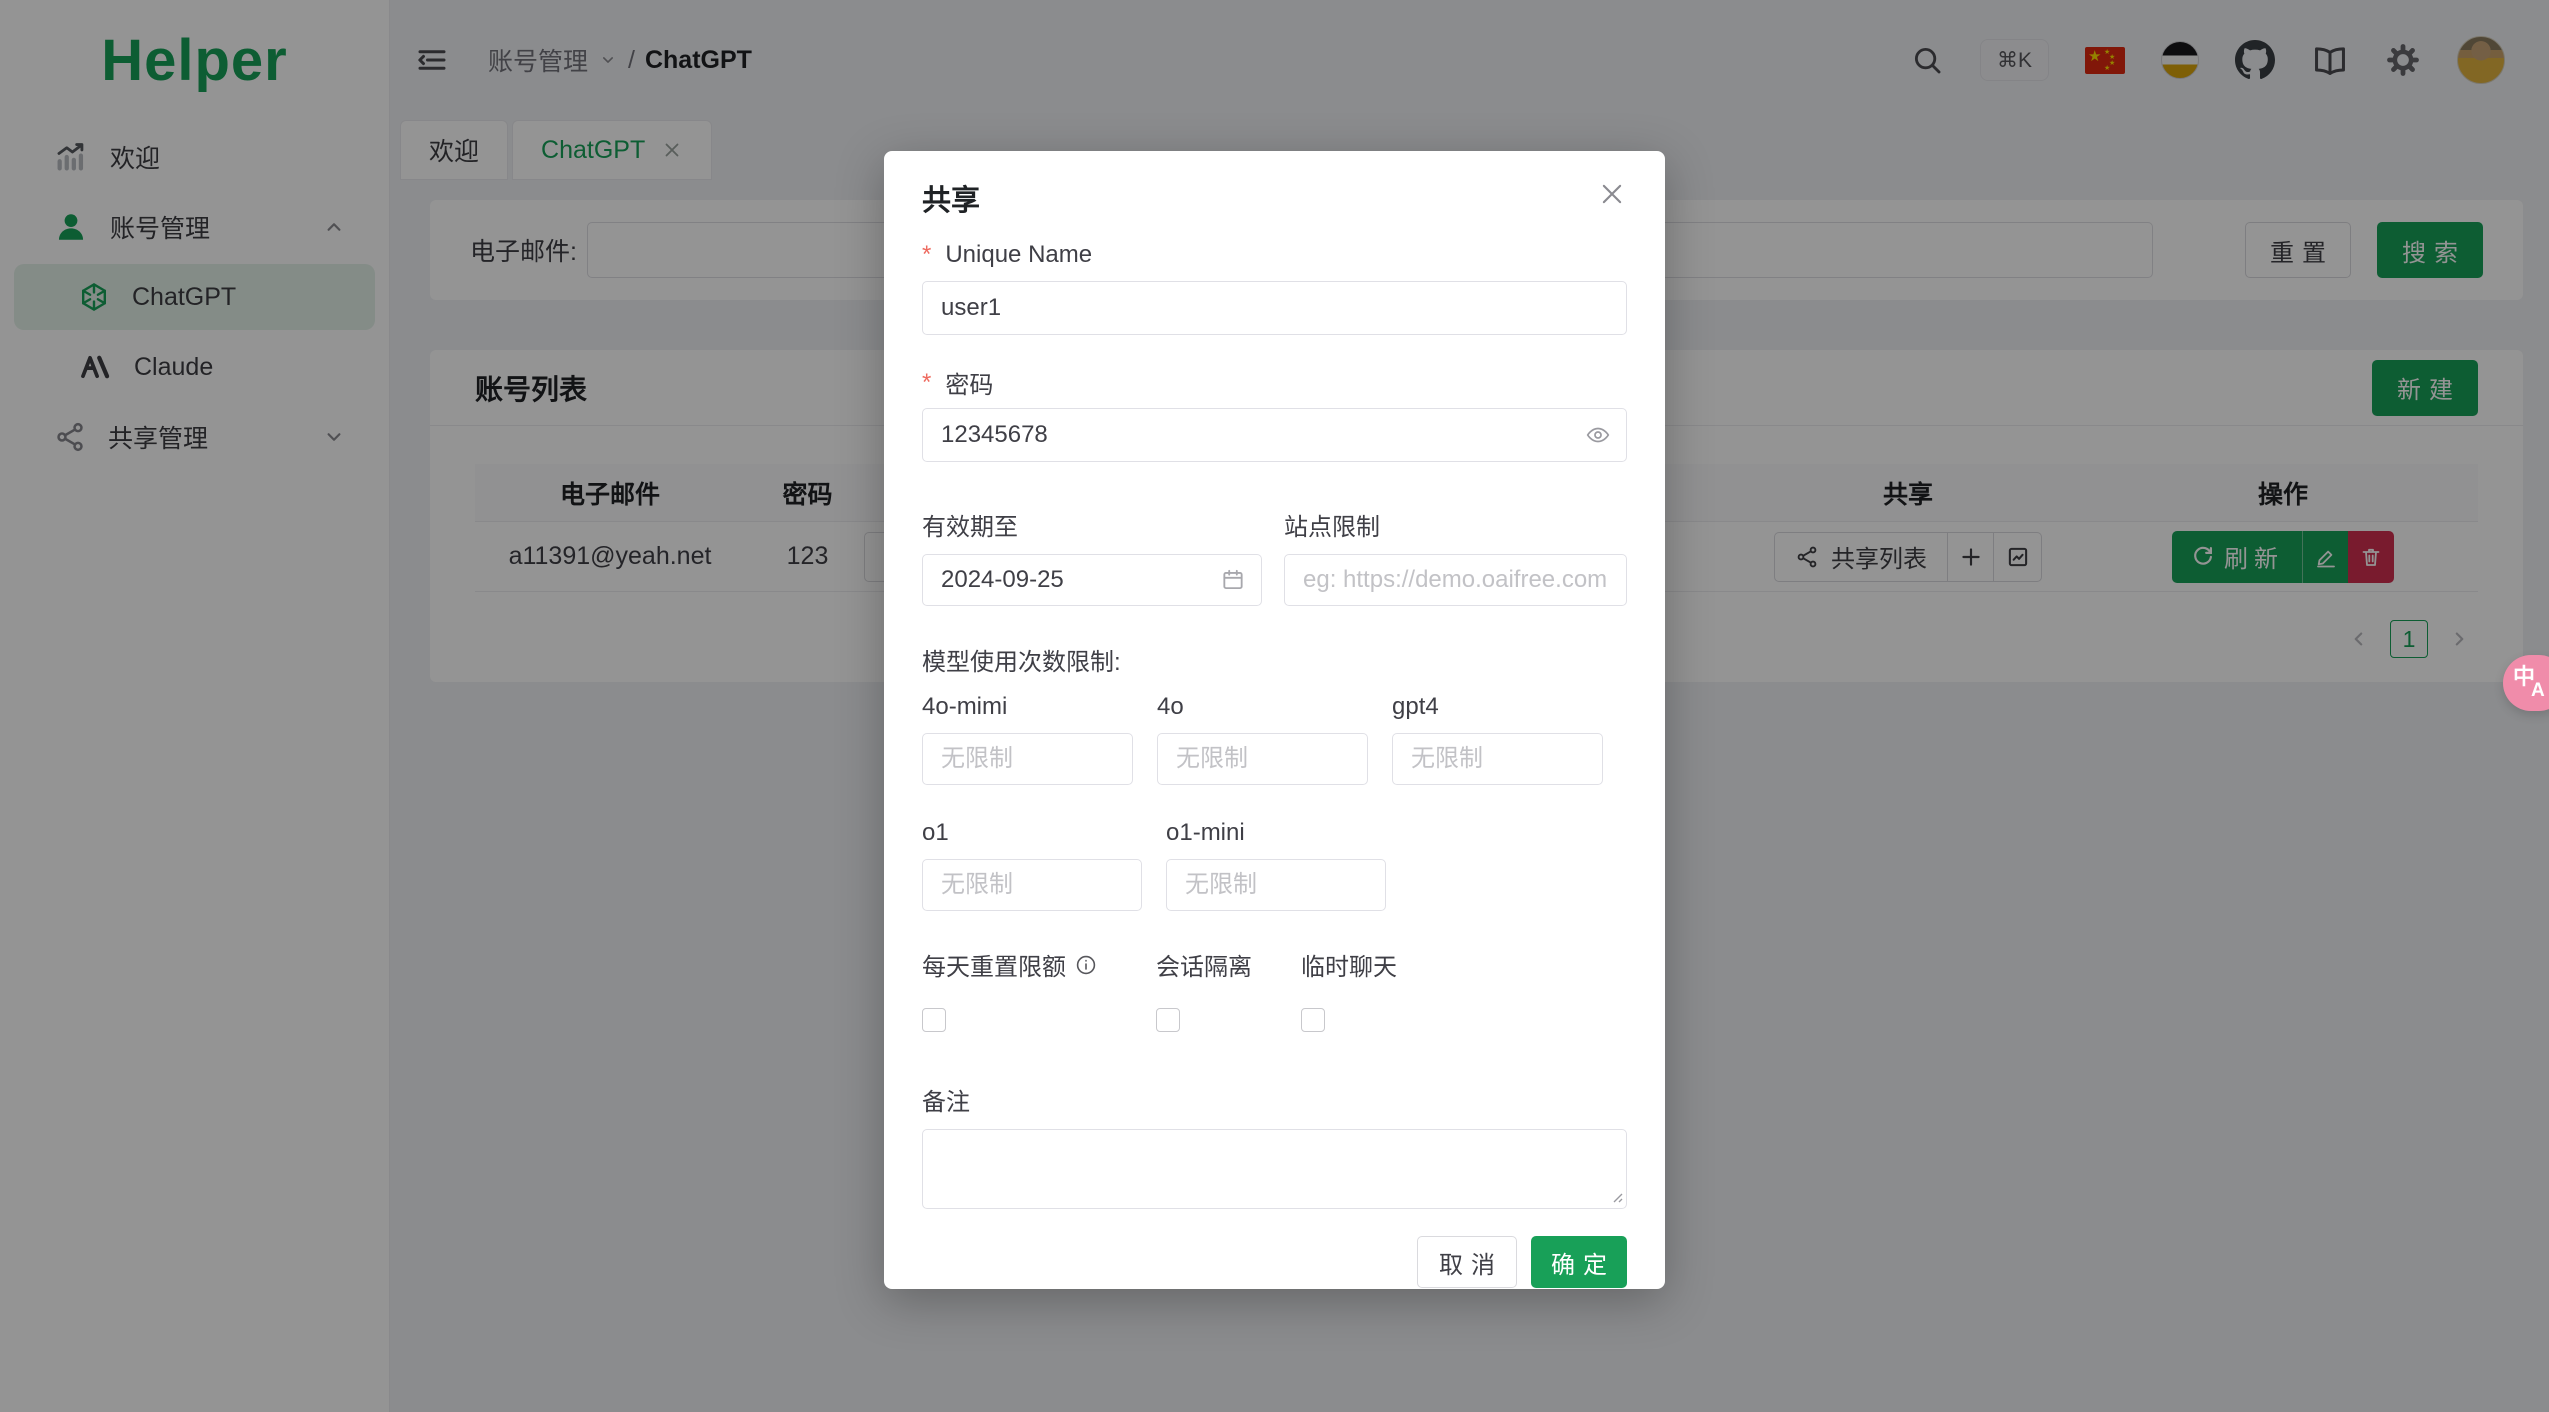 Image resolution: width=2549 pixels, height=1412 pixels. What do you see at coordinates (951, 201) in the screenshot?
I see `modal-title: 共享` at bounding box center [951, 201].